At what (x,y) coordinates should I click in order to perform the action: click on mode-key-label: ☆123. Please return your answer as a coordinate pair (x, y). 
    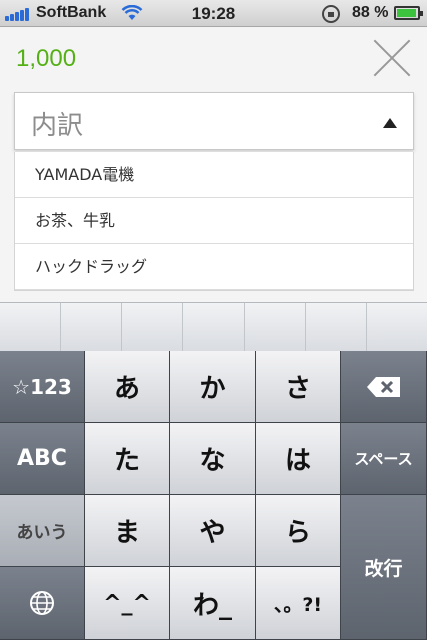
    Looking at the image, I should click on (42, 386).